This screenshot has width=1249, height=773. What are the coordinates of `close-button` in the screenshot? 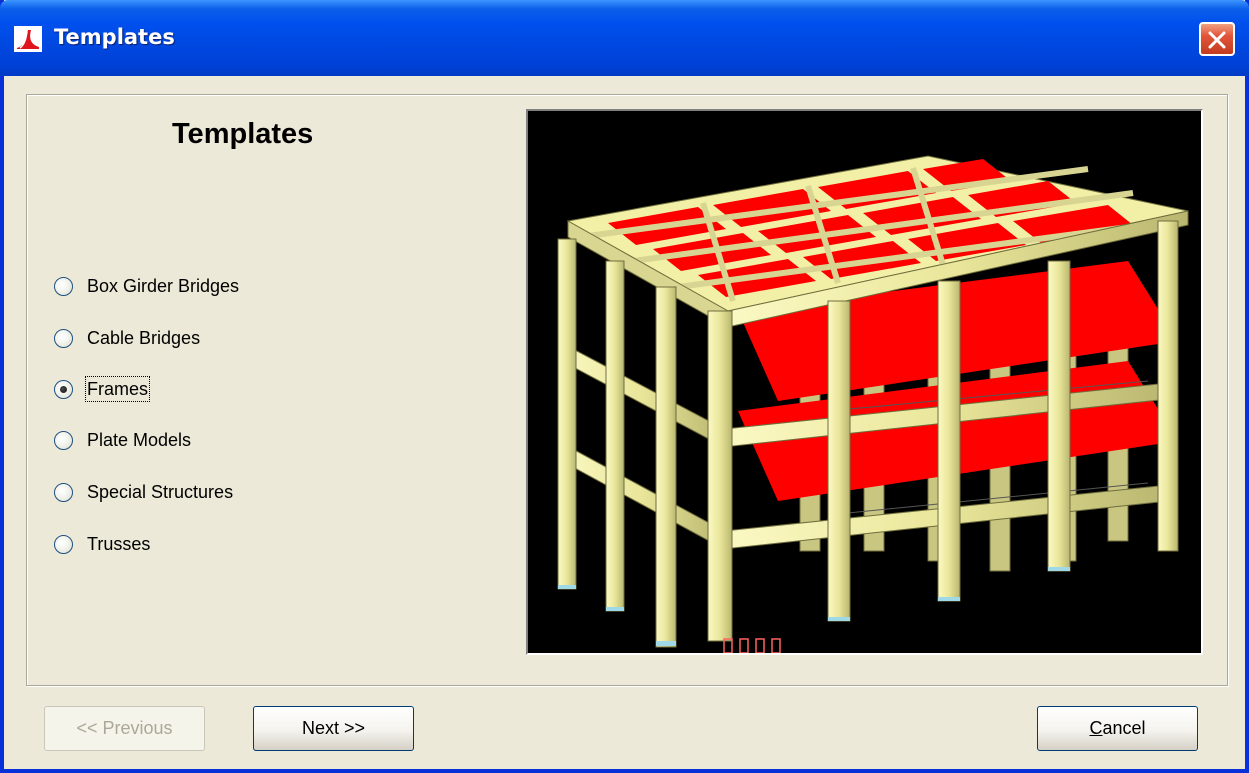 It's located at (1217, 39).